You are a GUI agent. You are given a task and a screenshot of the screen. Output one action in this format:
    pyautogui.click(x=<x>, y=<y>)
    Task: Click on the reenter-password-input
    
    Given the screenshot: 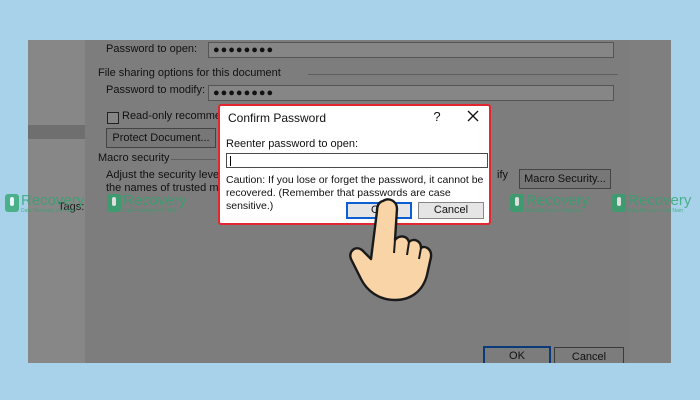 What is the action you would take?
    pyautogui.click(x=357, y=160)
    